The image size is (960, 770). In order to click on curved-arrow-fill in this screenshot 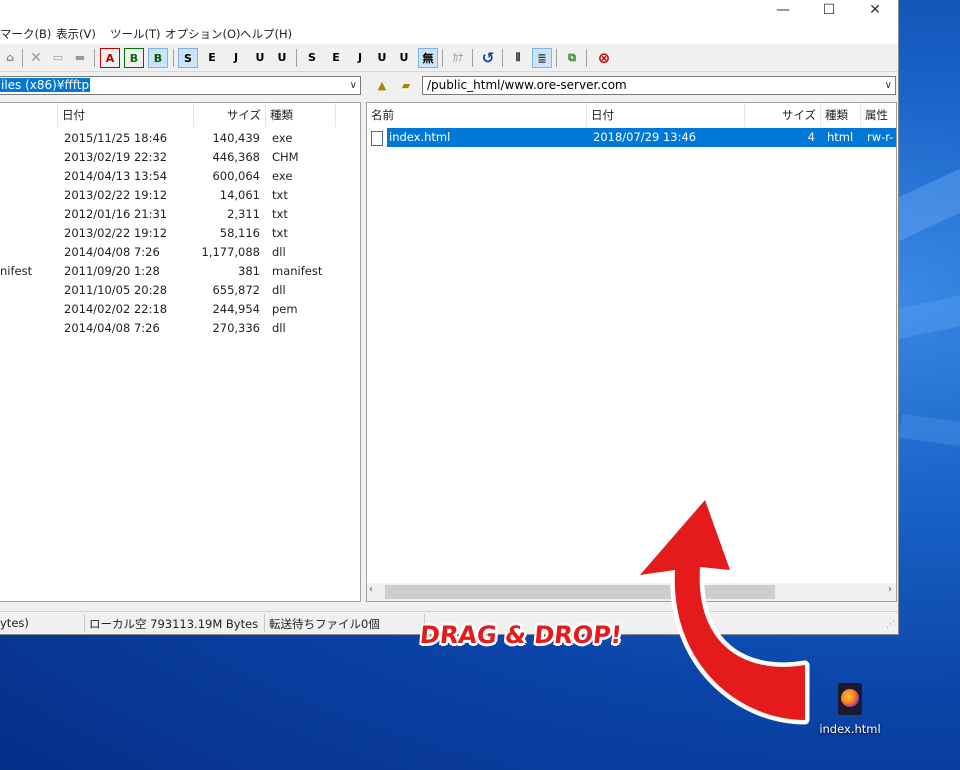, I will do `click(722, 610)`.